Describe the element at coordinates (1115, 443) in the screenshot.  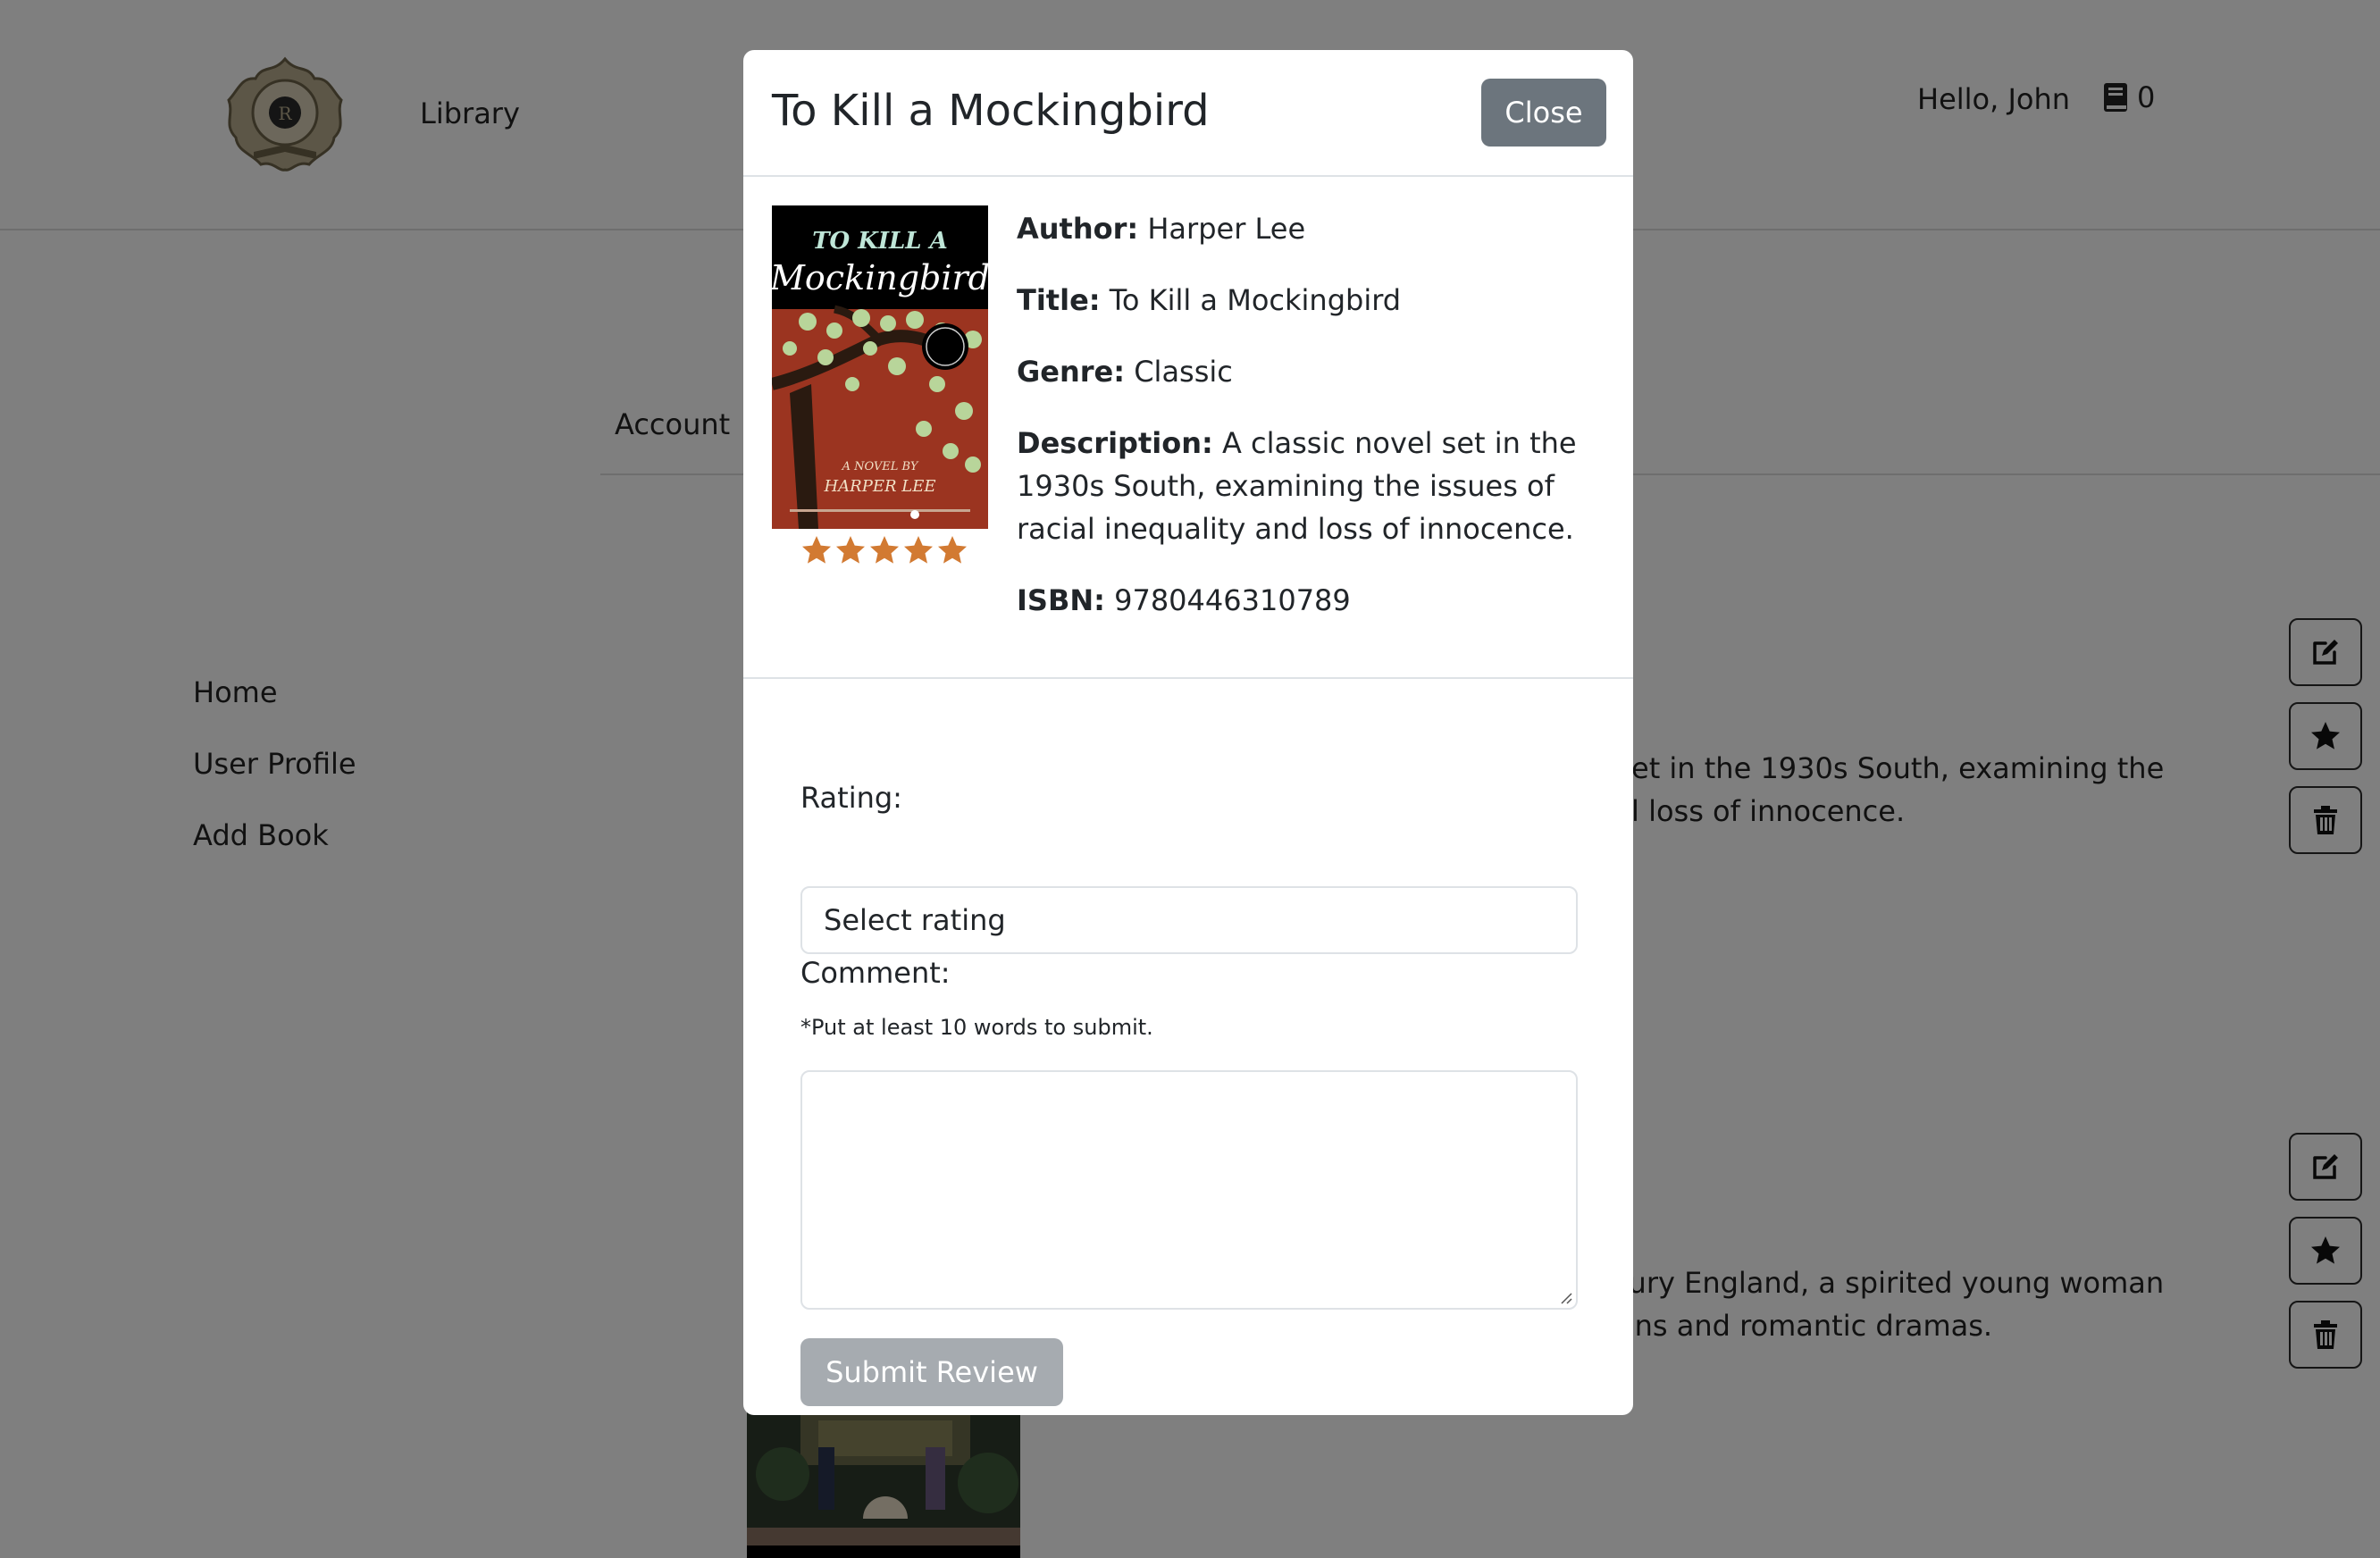
I see `description-label: Description:` at that location.